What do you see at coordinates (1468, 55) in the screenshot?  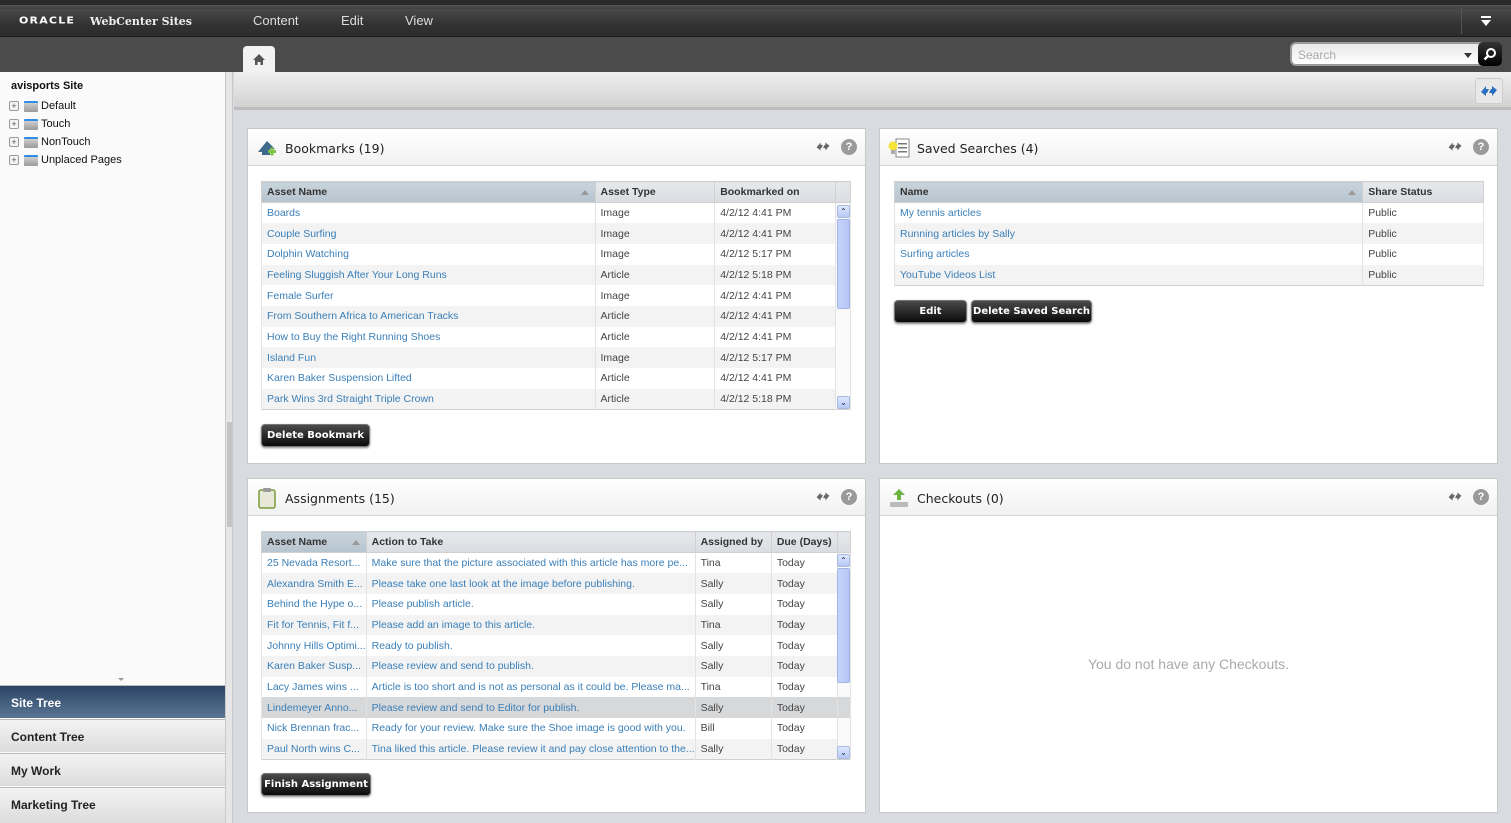 I see `search-type-dropdown-icon` at bounding box center [1468, 55].